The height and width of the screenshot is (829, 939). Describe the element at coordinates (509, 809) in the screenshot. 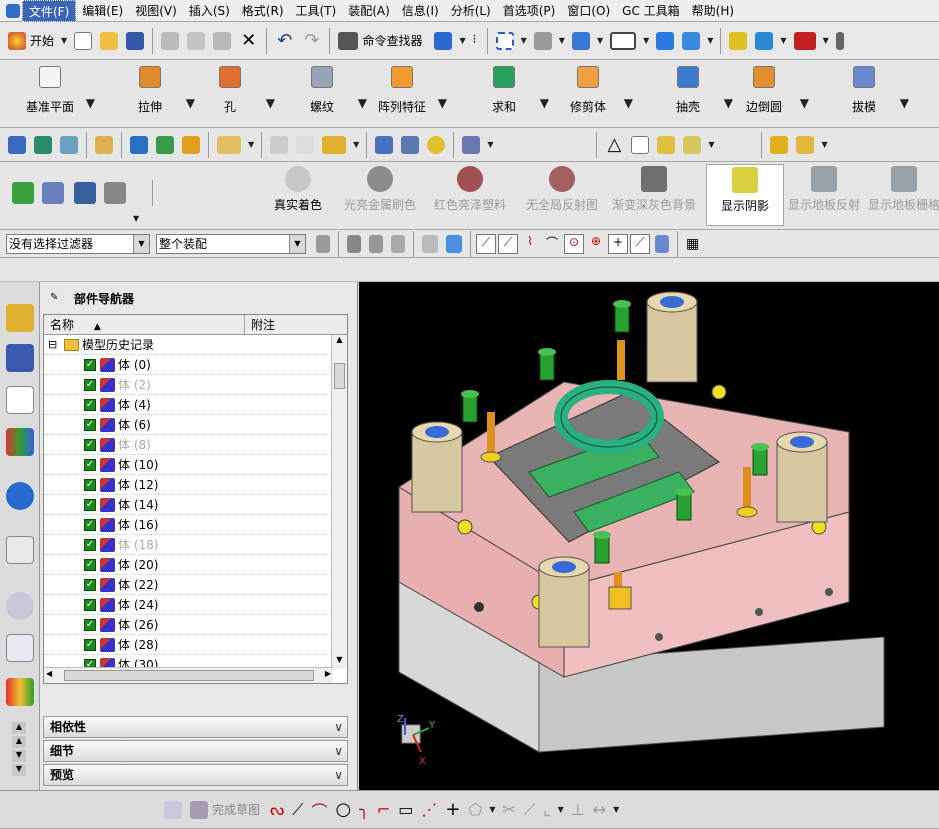

I see `quick-trim-icon: ✂` at that location.